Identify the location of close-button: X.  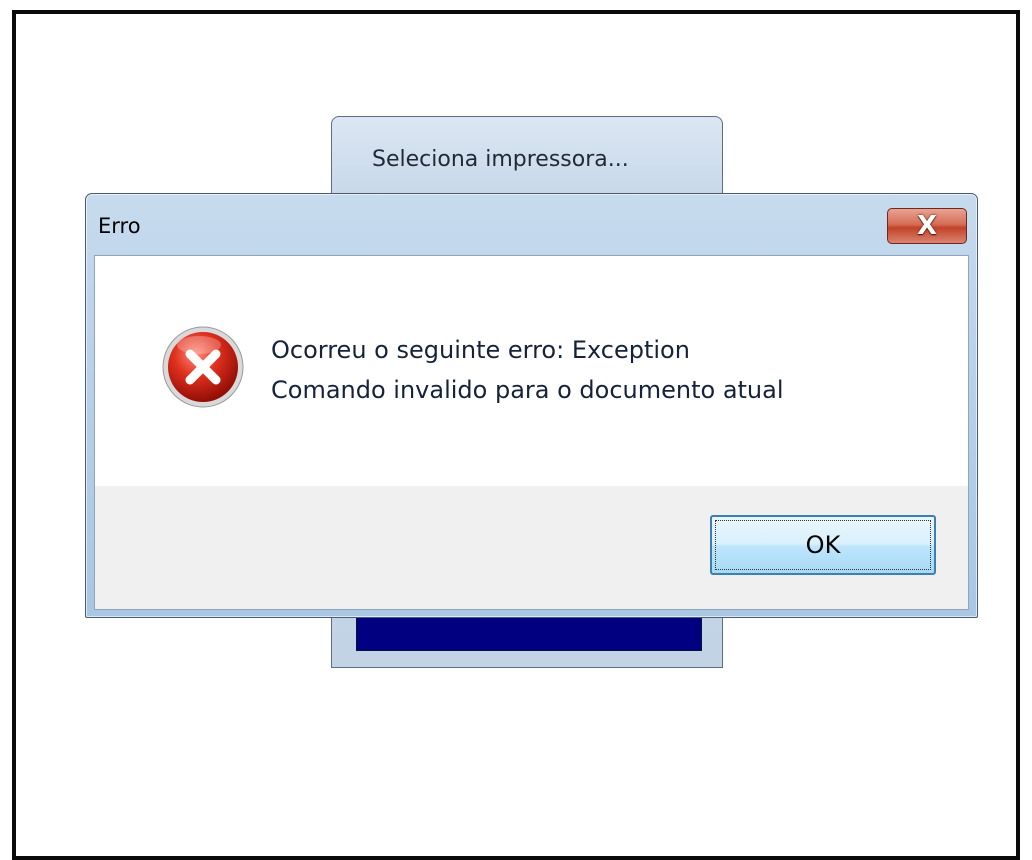
(927, 226).